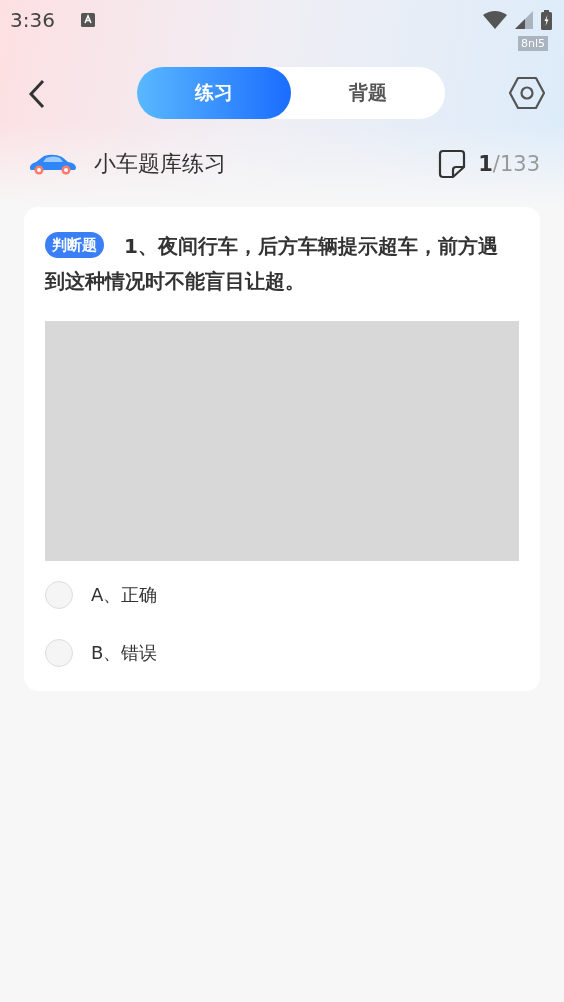  What do you see at coordinates (101, 595) in the screenshot?
I see `answer-option: A、正确` at bounding box center [101, 595].